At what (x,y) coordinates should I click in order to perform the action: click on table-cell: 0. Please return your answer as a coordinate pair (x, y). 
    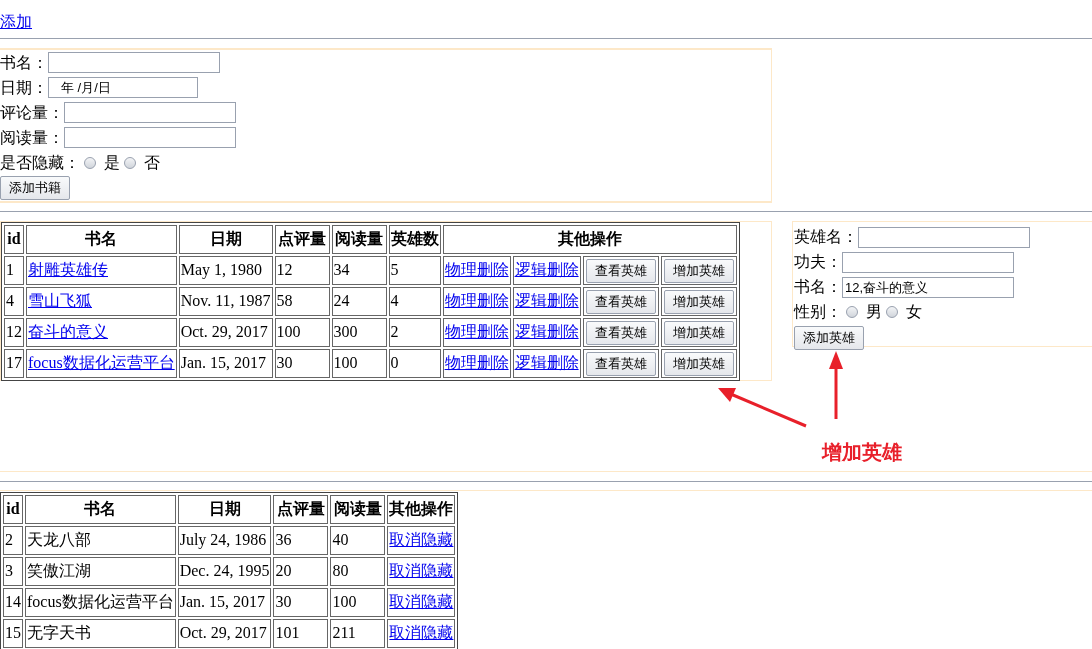
    Looking at the image, I should click on (414, 363).